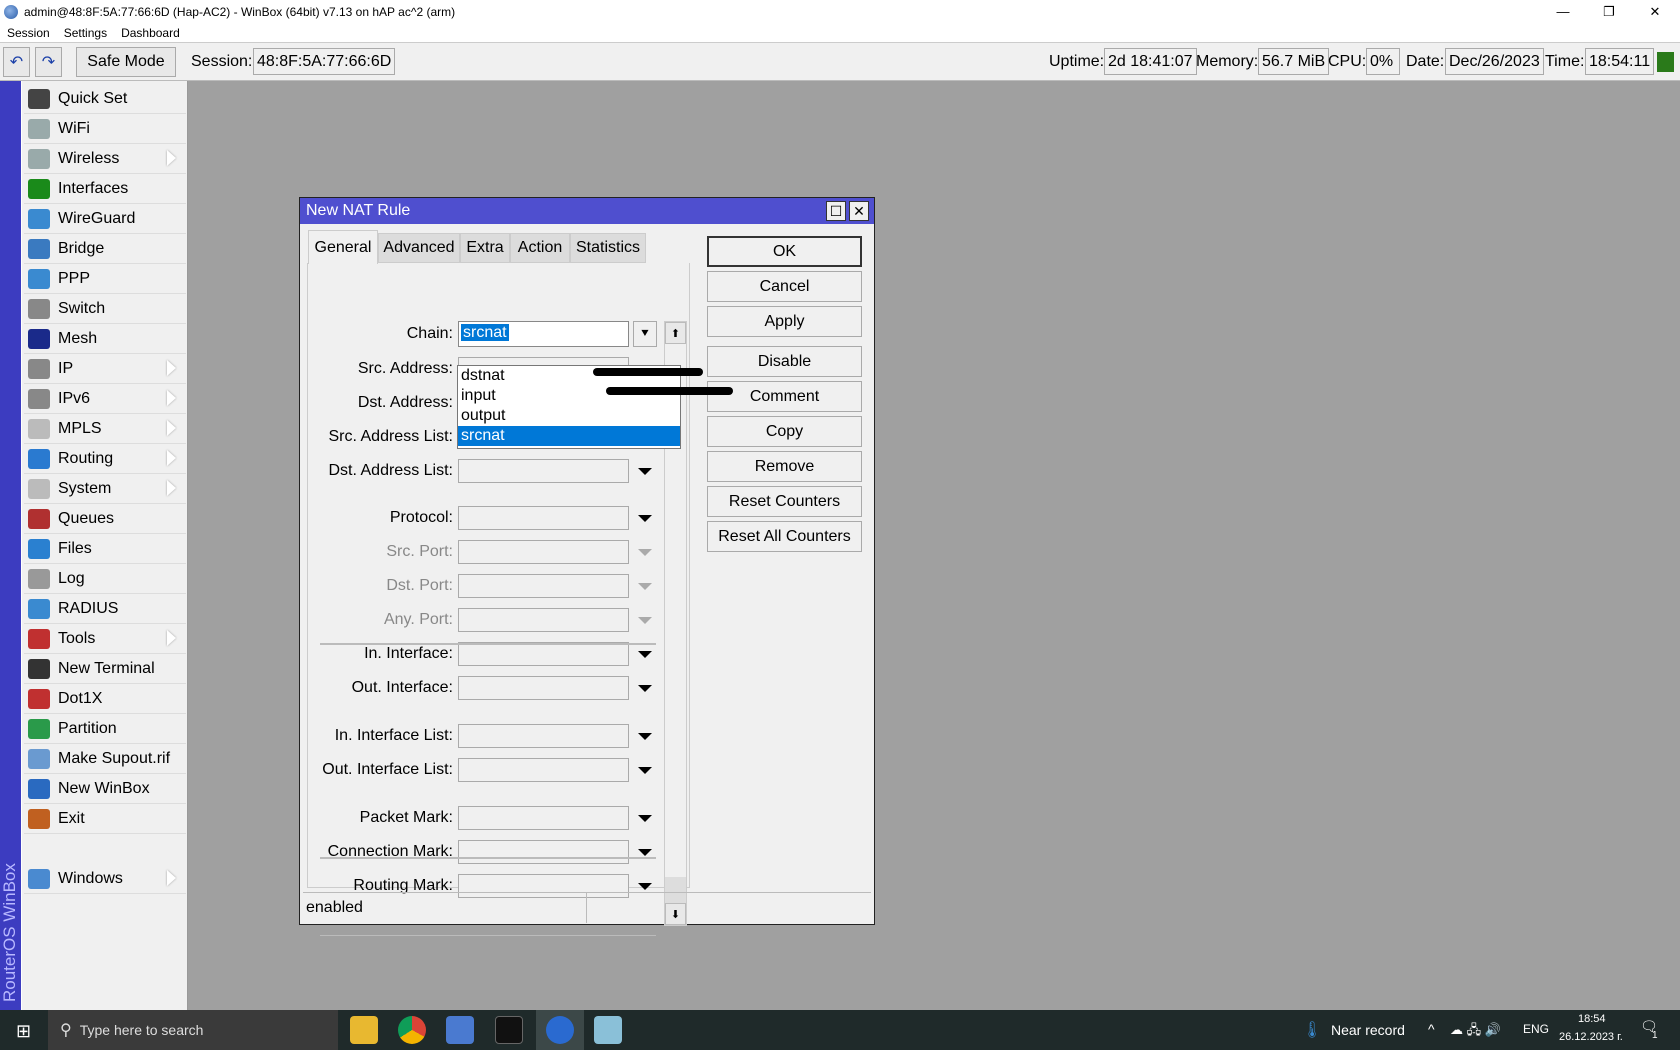  Describe the element at coordinates (105, 99) in the screenshot. I see `sidebar-item-quick-set: Quick Set` at that location.